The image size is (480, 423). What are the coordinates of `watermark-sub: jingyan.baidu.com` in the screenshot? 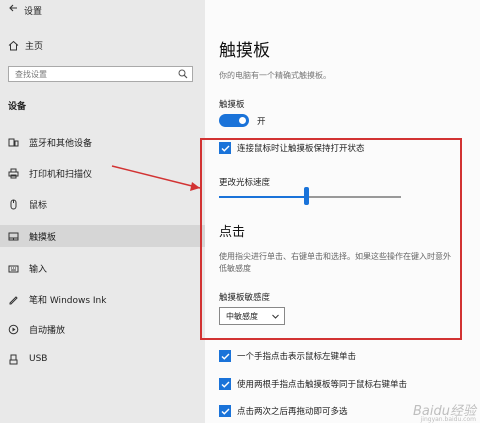 It's located at (448, 419).